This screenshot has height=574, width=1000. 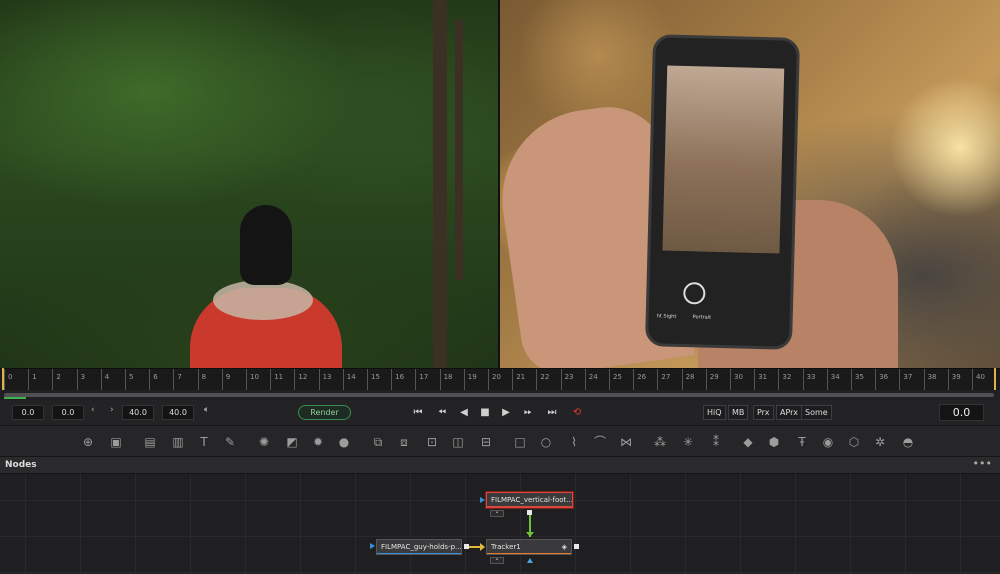 I want to click on global-start-field: 0.0, so click(x=28, y=412).